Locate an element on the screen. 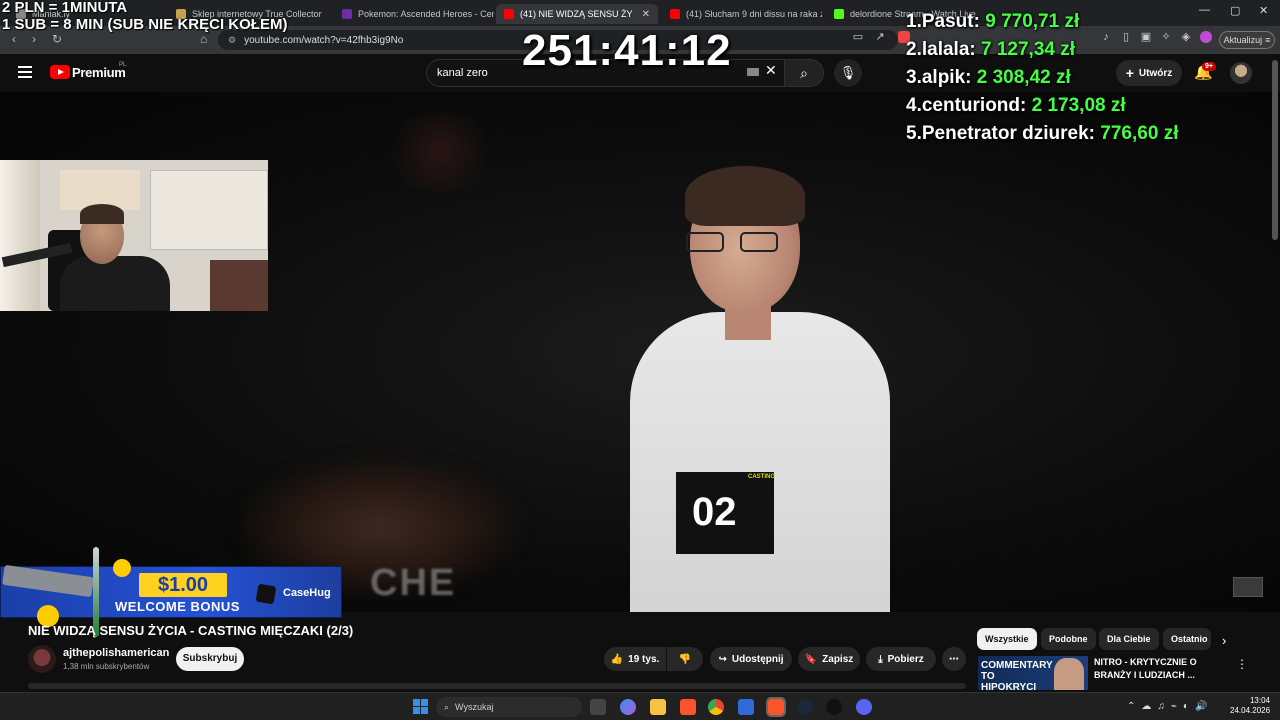 The width and height of the screenshot is (1280, 720). minimize-icon: — is located at coordinates (1204, 10).